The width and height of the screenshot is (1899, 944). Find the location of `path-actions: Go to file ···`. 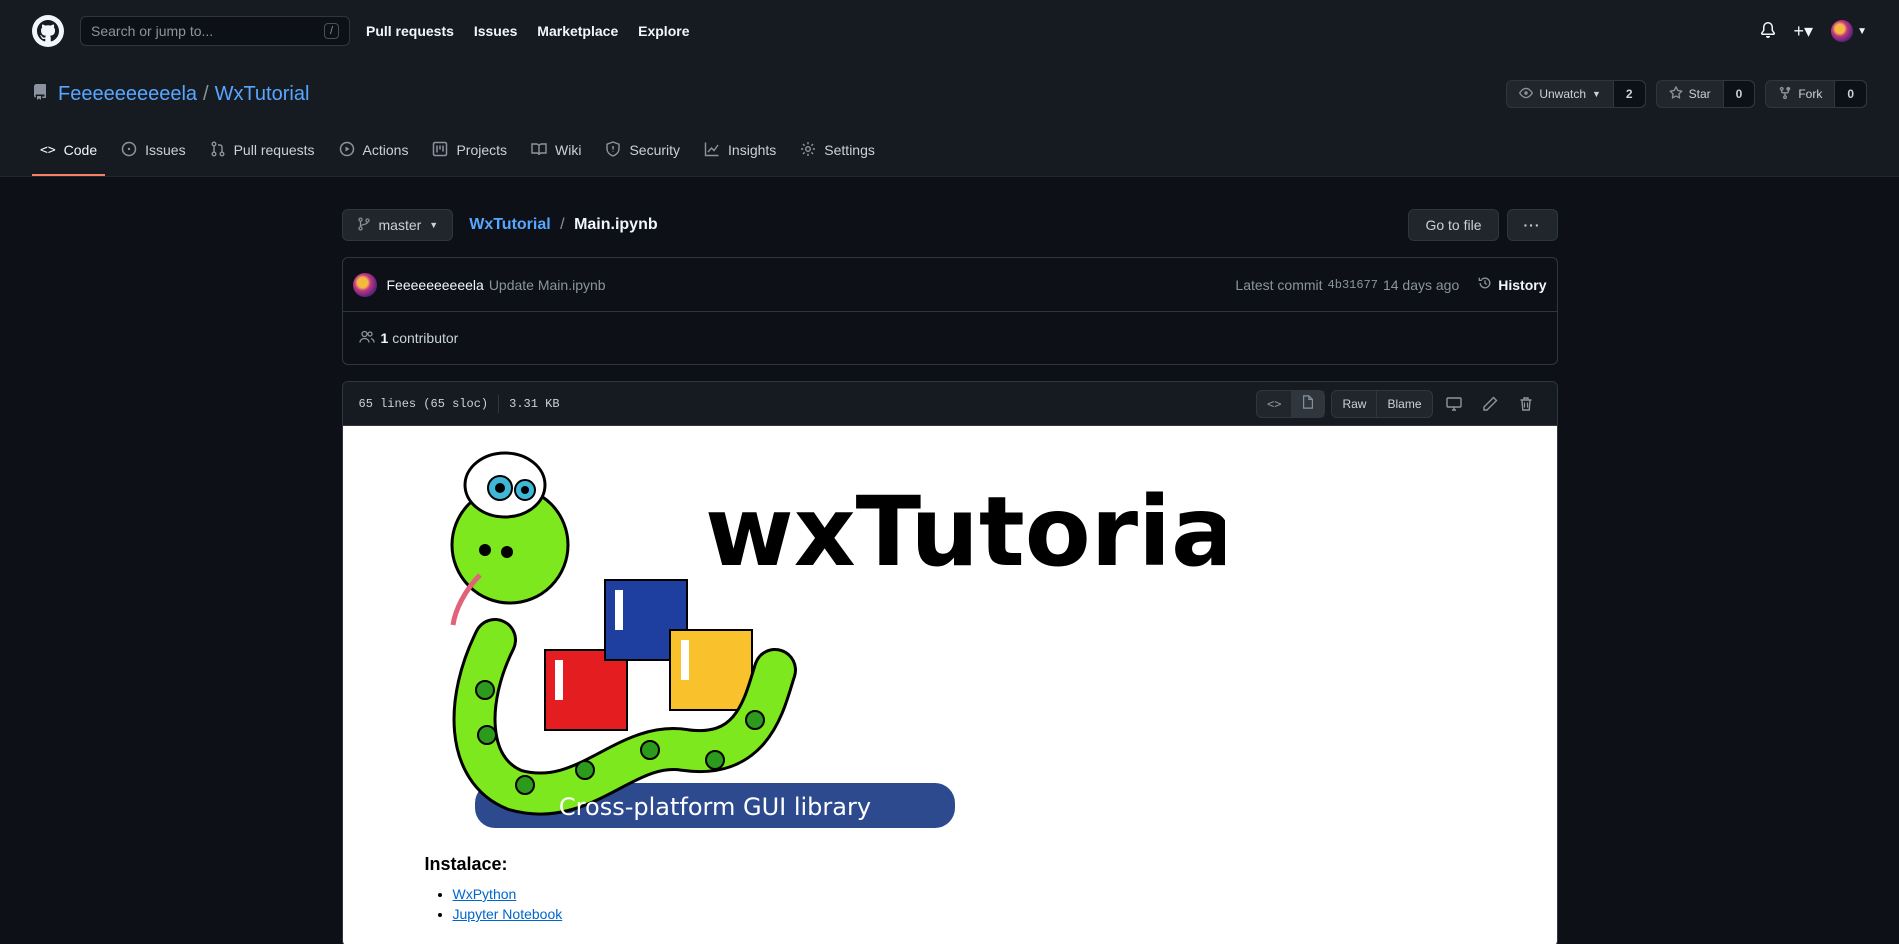

path-actions: Go to file ··· is located at coordinates (1483, 225).